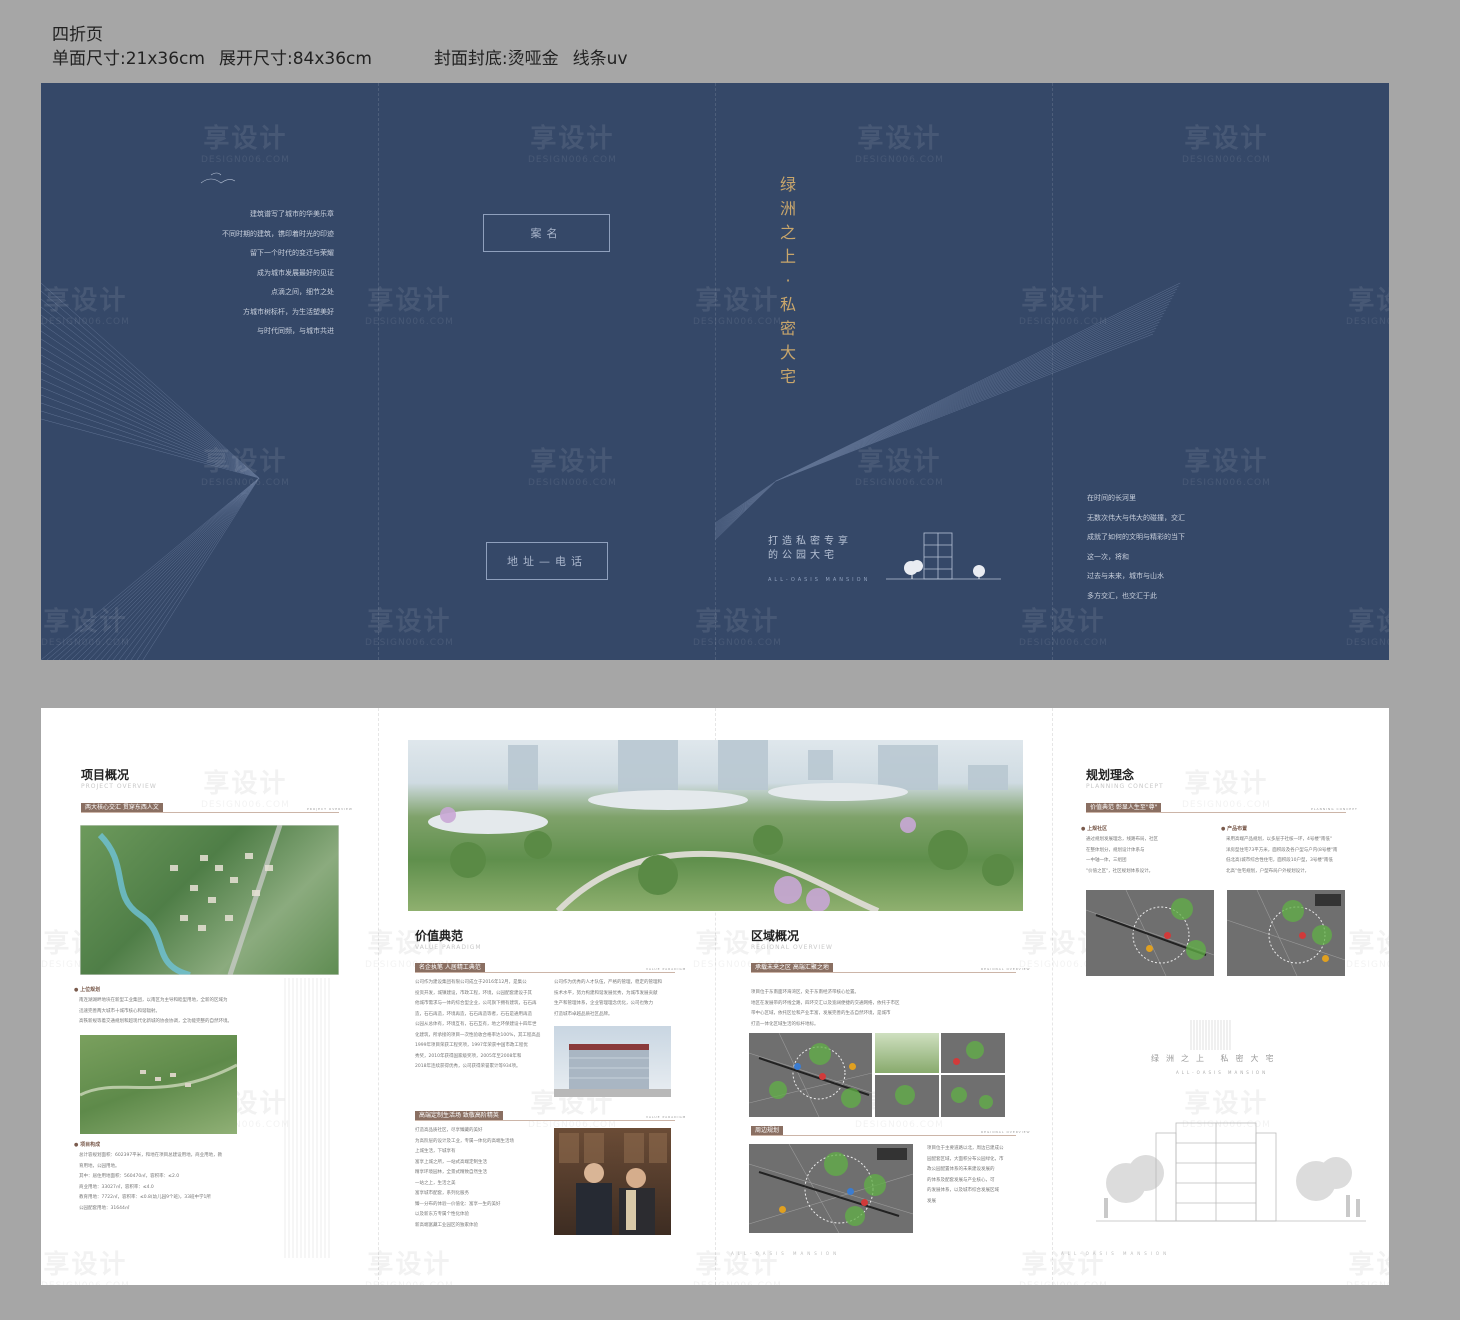 This screenshot has height=1320, width=1460. Describe the element at coordinates (105, 775) in the screenshot. I see `overview-title: 项目概况` at that location.